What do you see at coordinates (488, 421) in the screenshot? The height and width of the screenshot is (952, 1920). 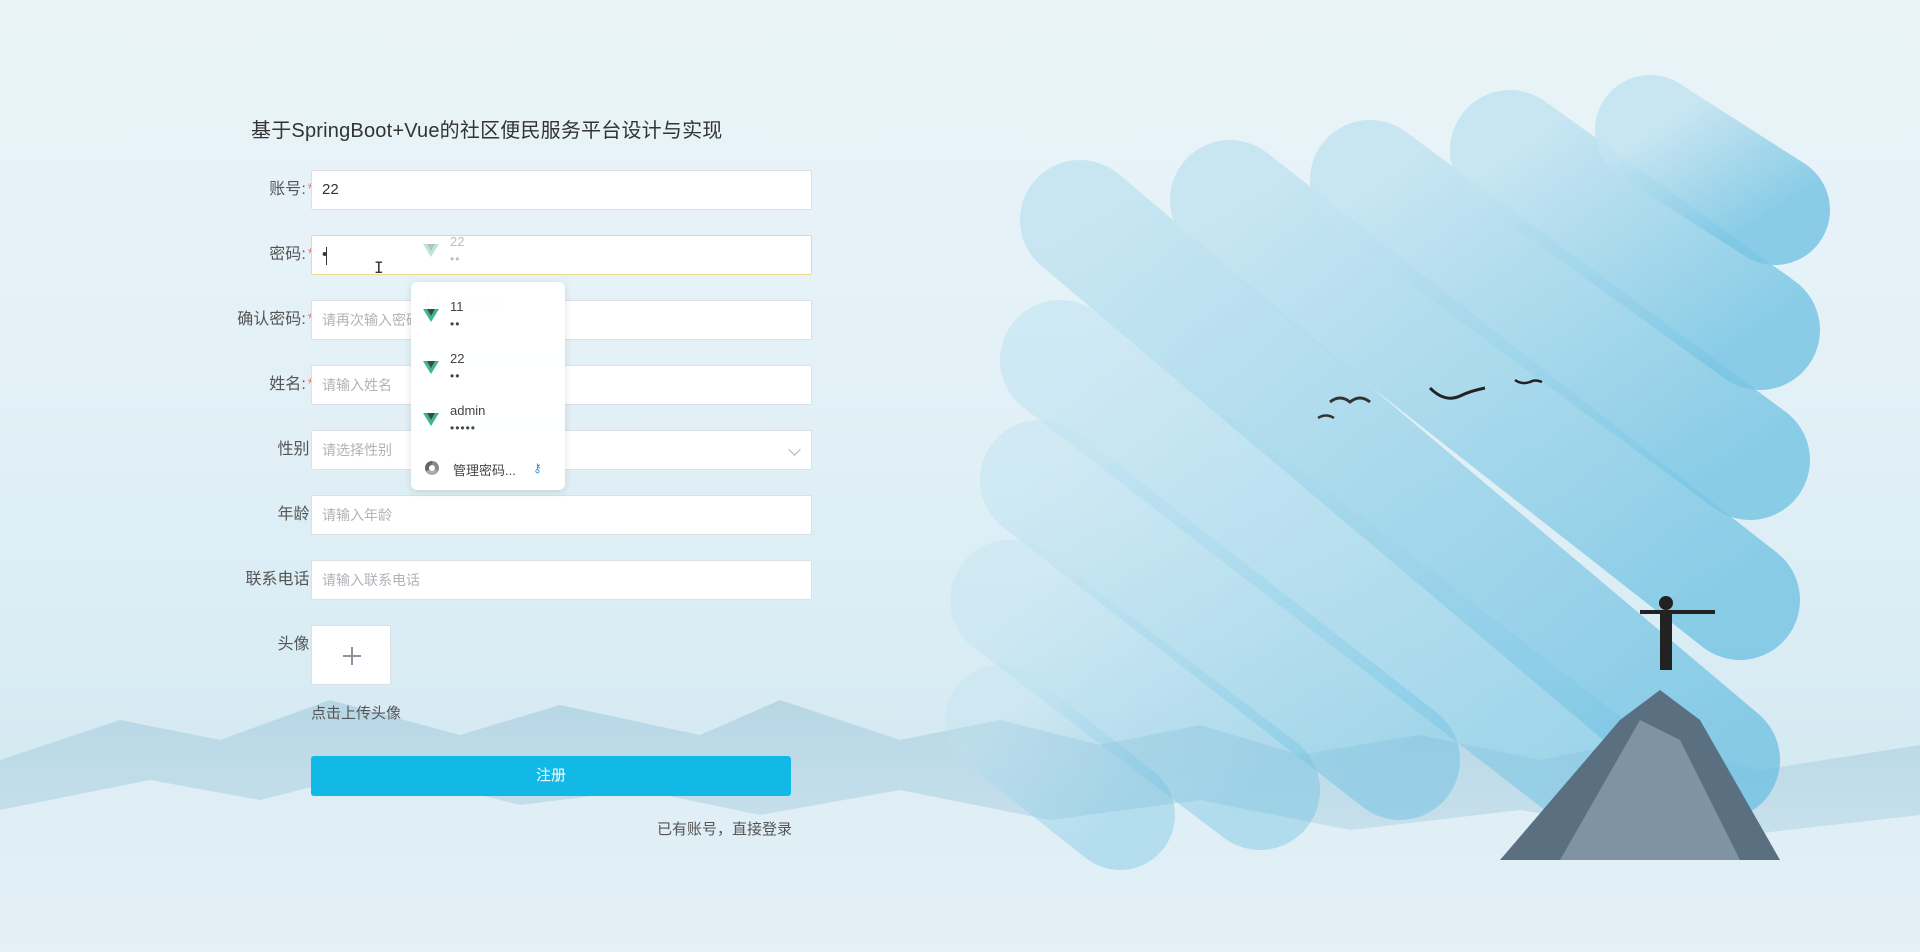 I see `autofill-item: admin •••••` at bounding box center [488, 421].